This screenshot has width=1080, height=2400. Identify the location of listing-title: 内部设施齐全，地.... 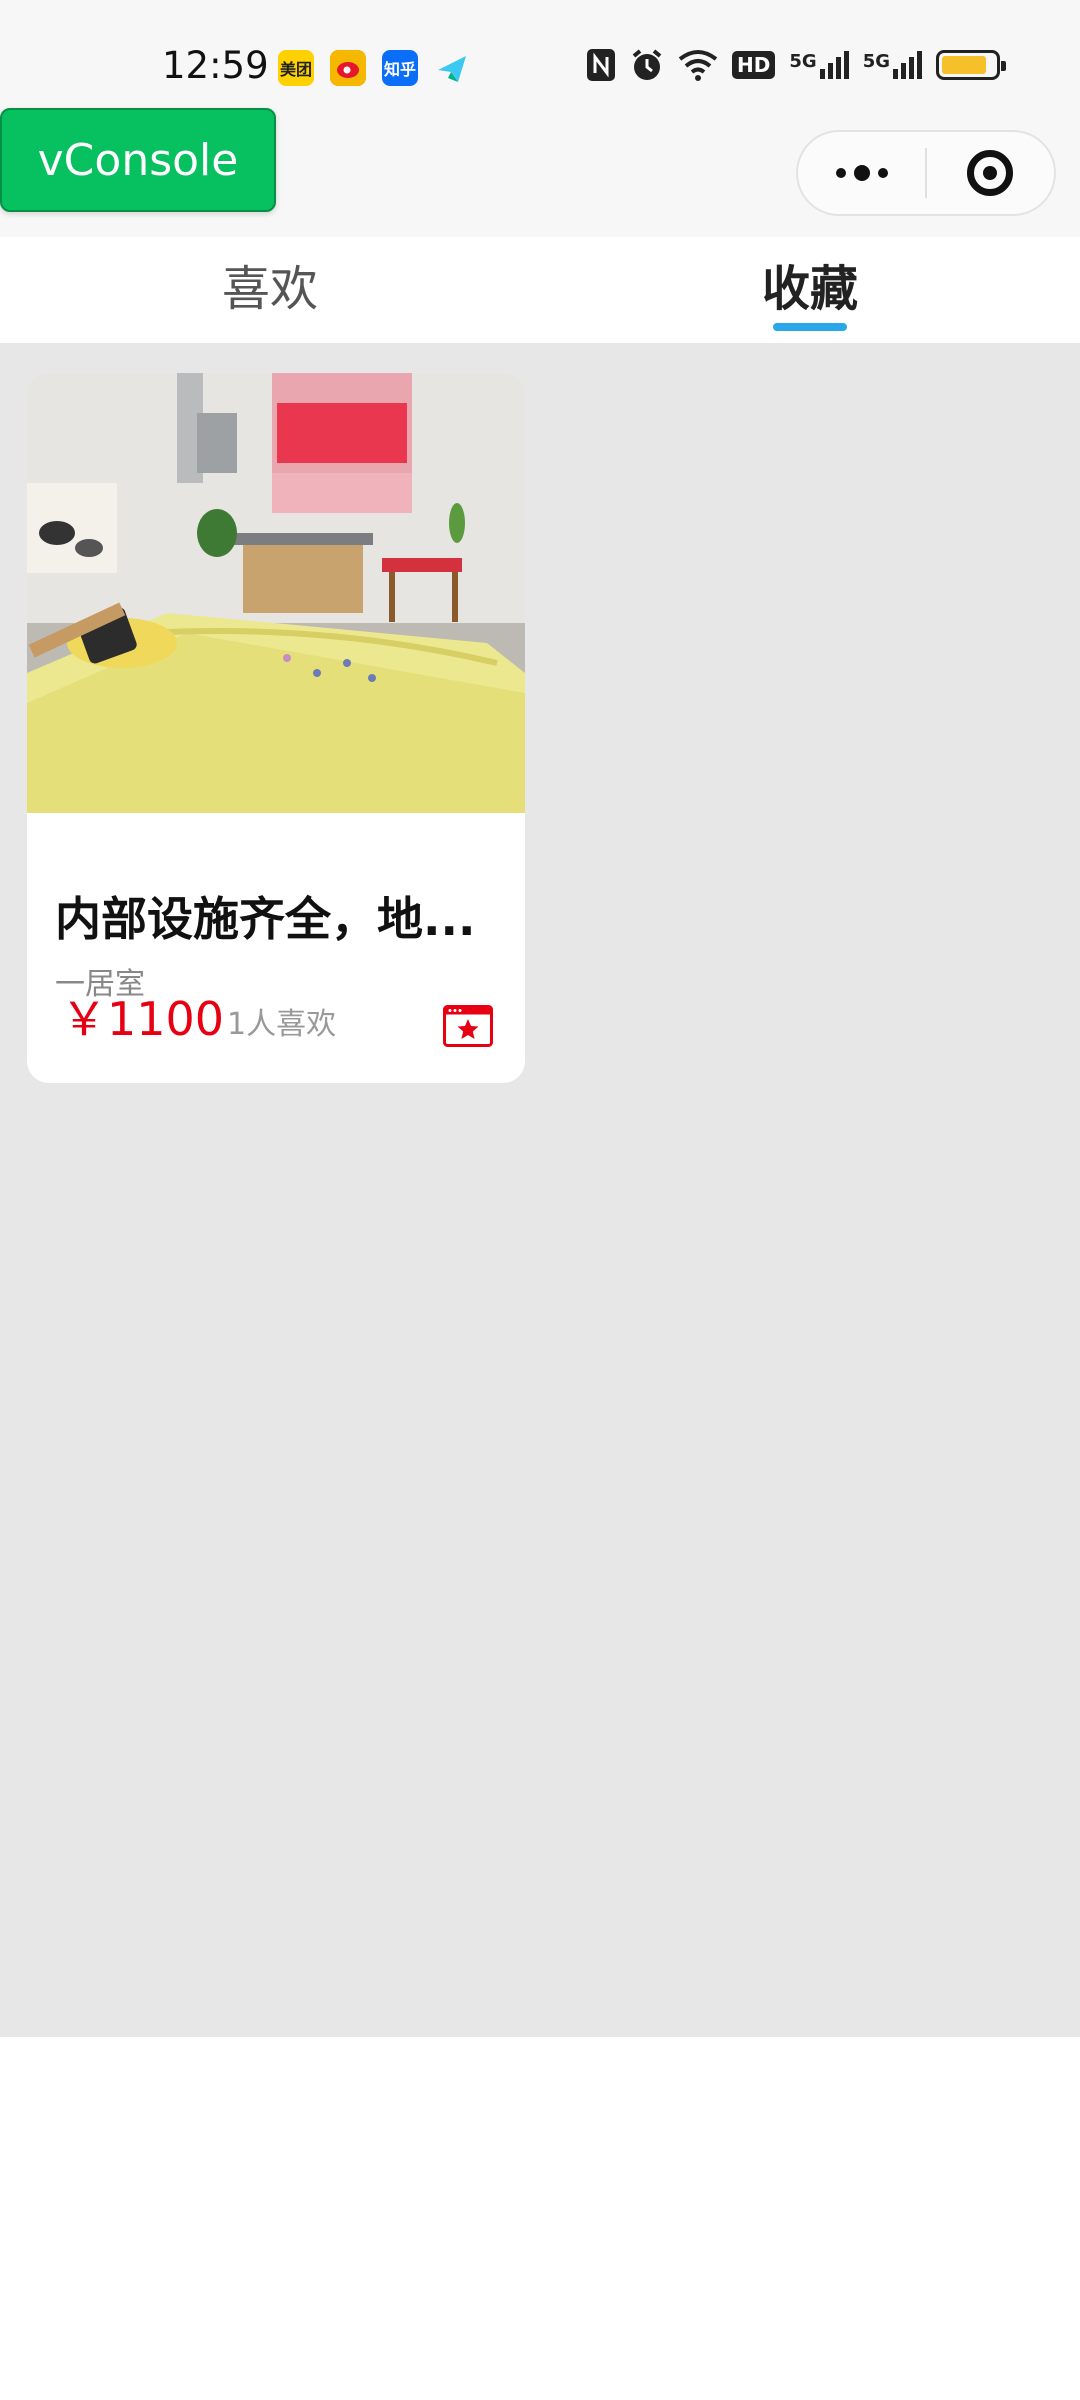
(265, 919).